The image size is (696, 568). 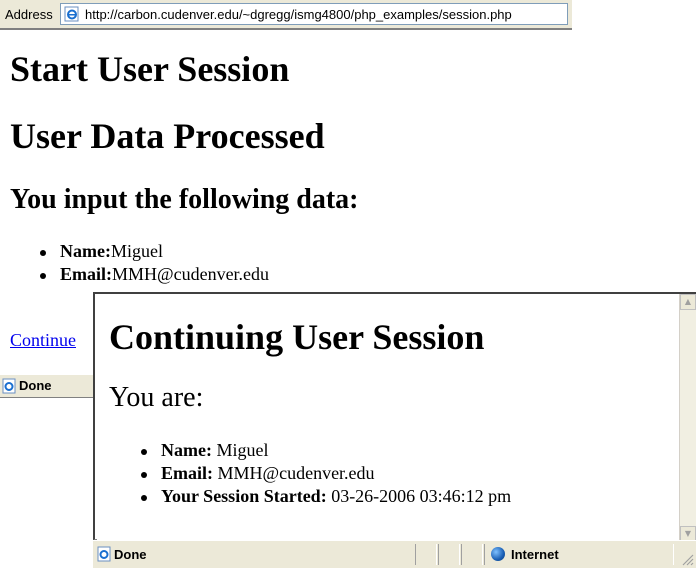 I want to click on page-title: Start User Session, so click(x=150, y=69).